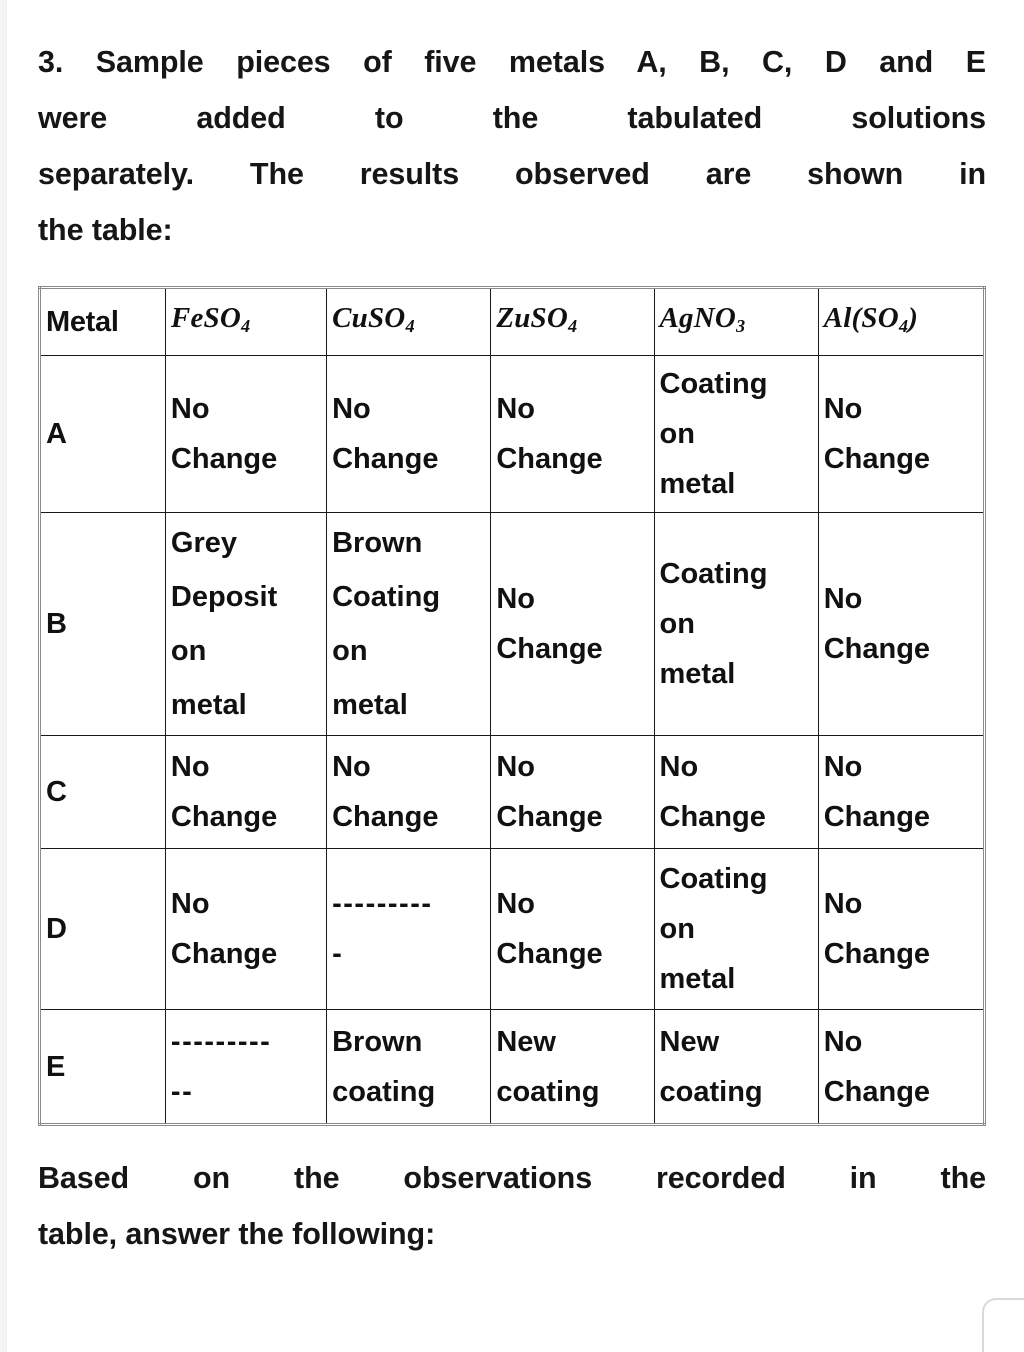  Describe the element at coordinates (246, 624) in the screenshot. I see `cell-b-feso4: Grey Deposit on metal` at that location.